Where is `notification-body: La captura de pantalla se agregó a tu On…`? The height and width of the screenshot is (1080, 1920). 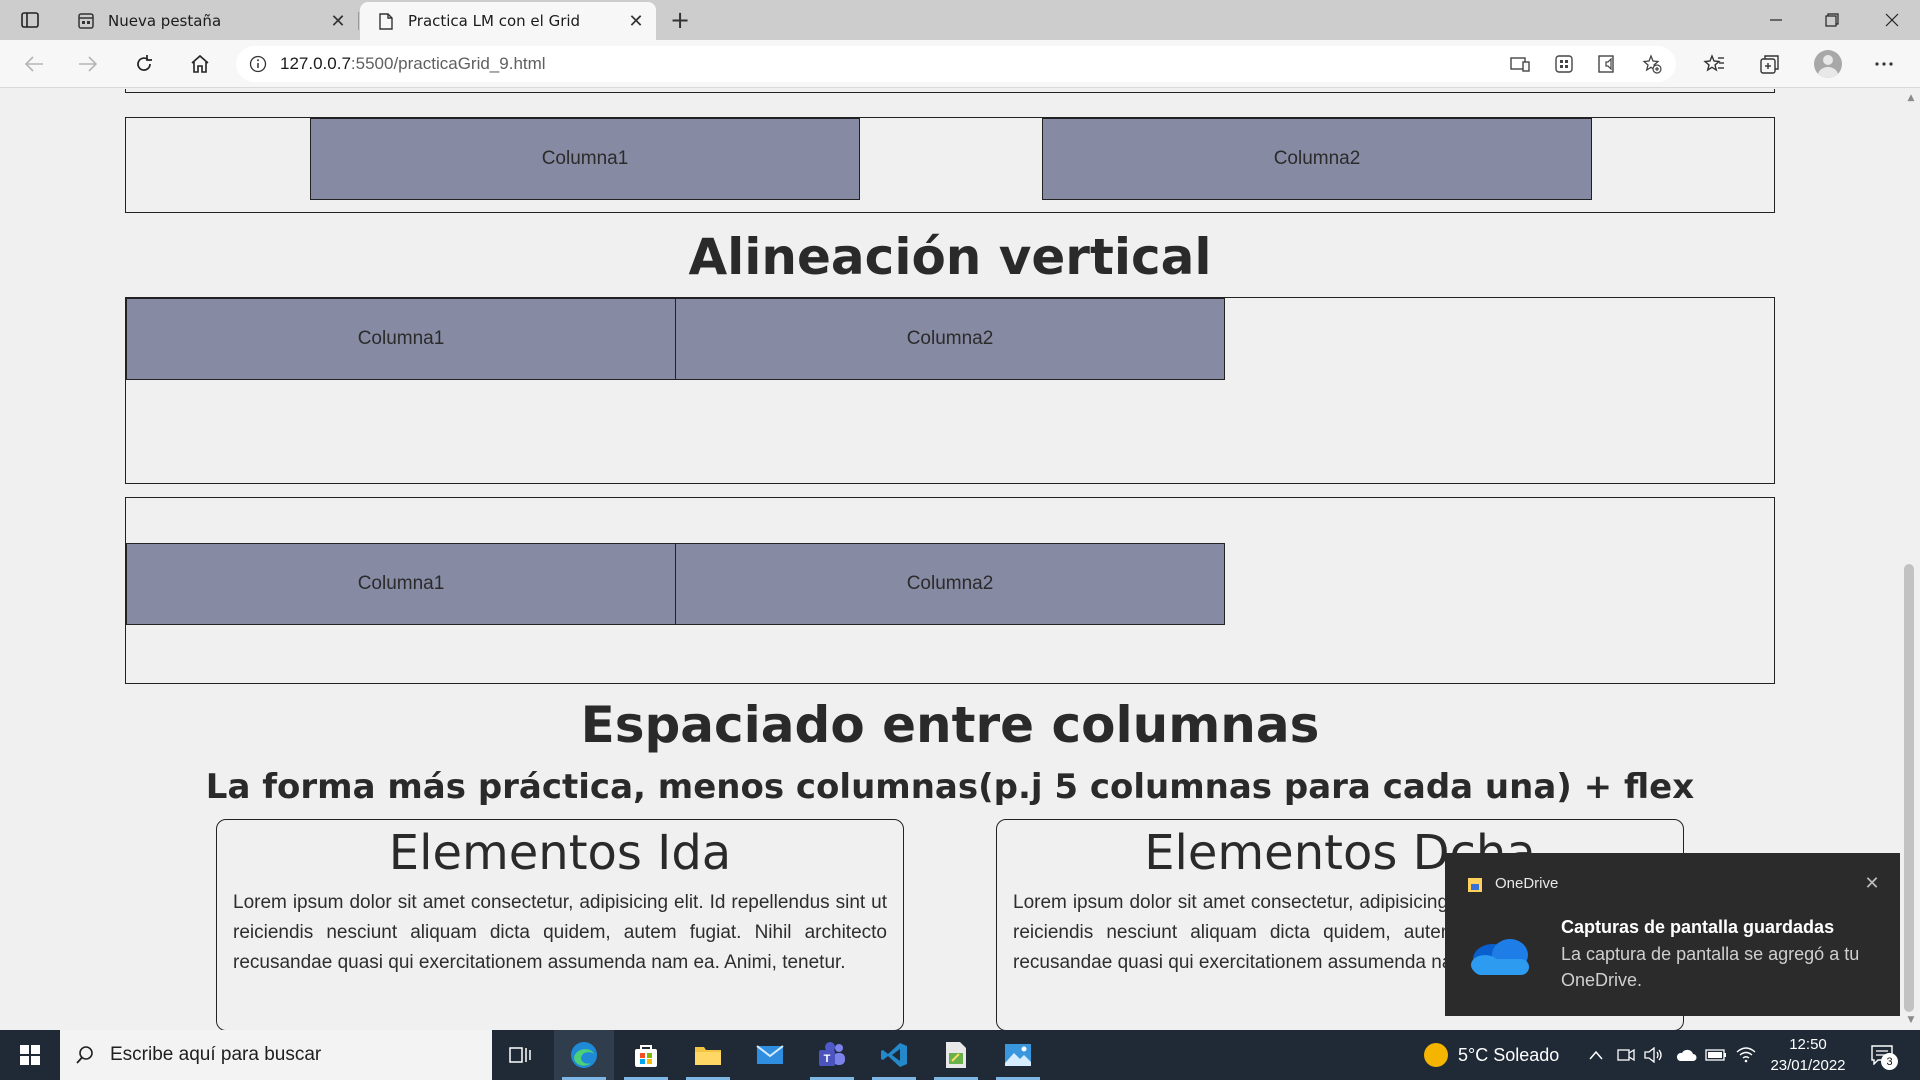 notification-body: La captura de pantalla se agregó a tu On… is located at coordinates (1710, 967).